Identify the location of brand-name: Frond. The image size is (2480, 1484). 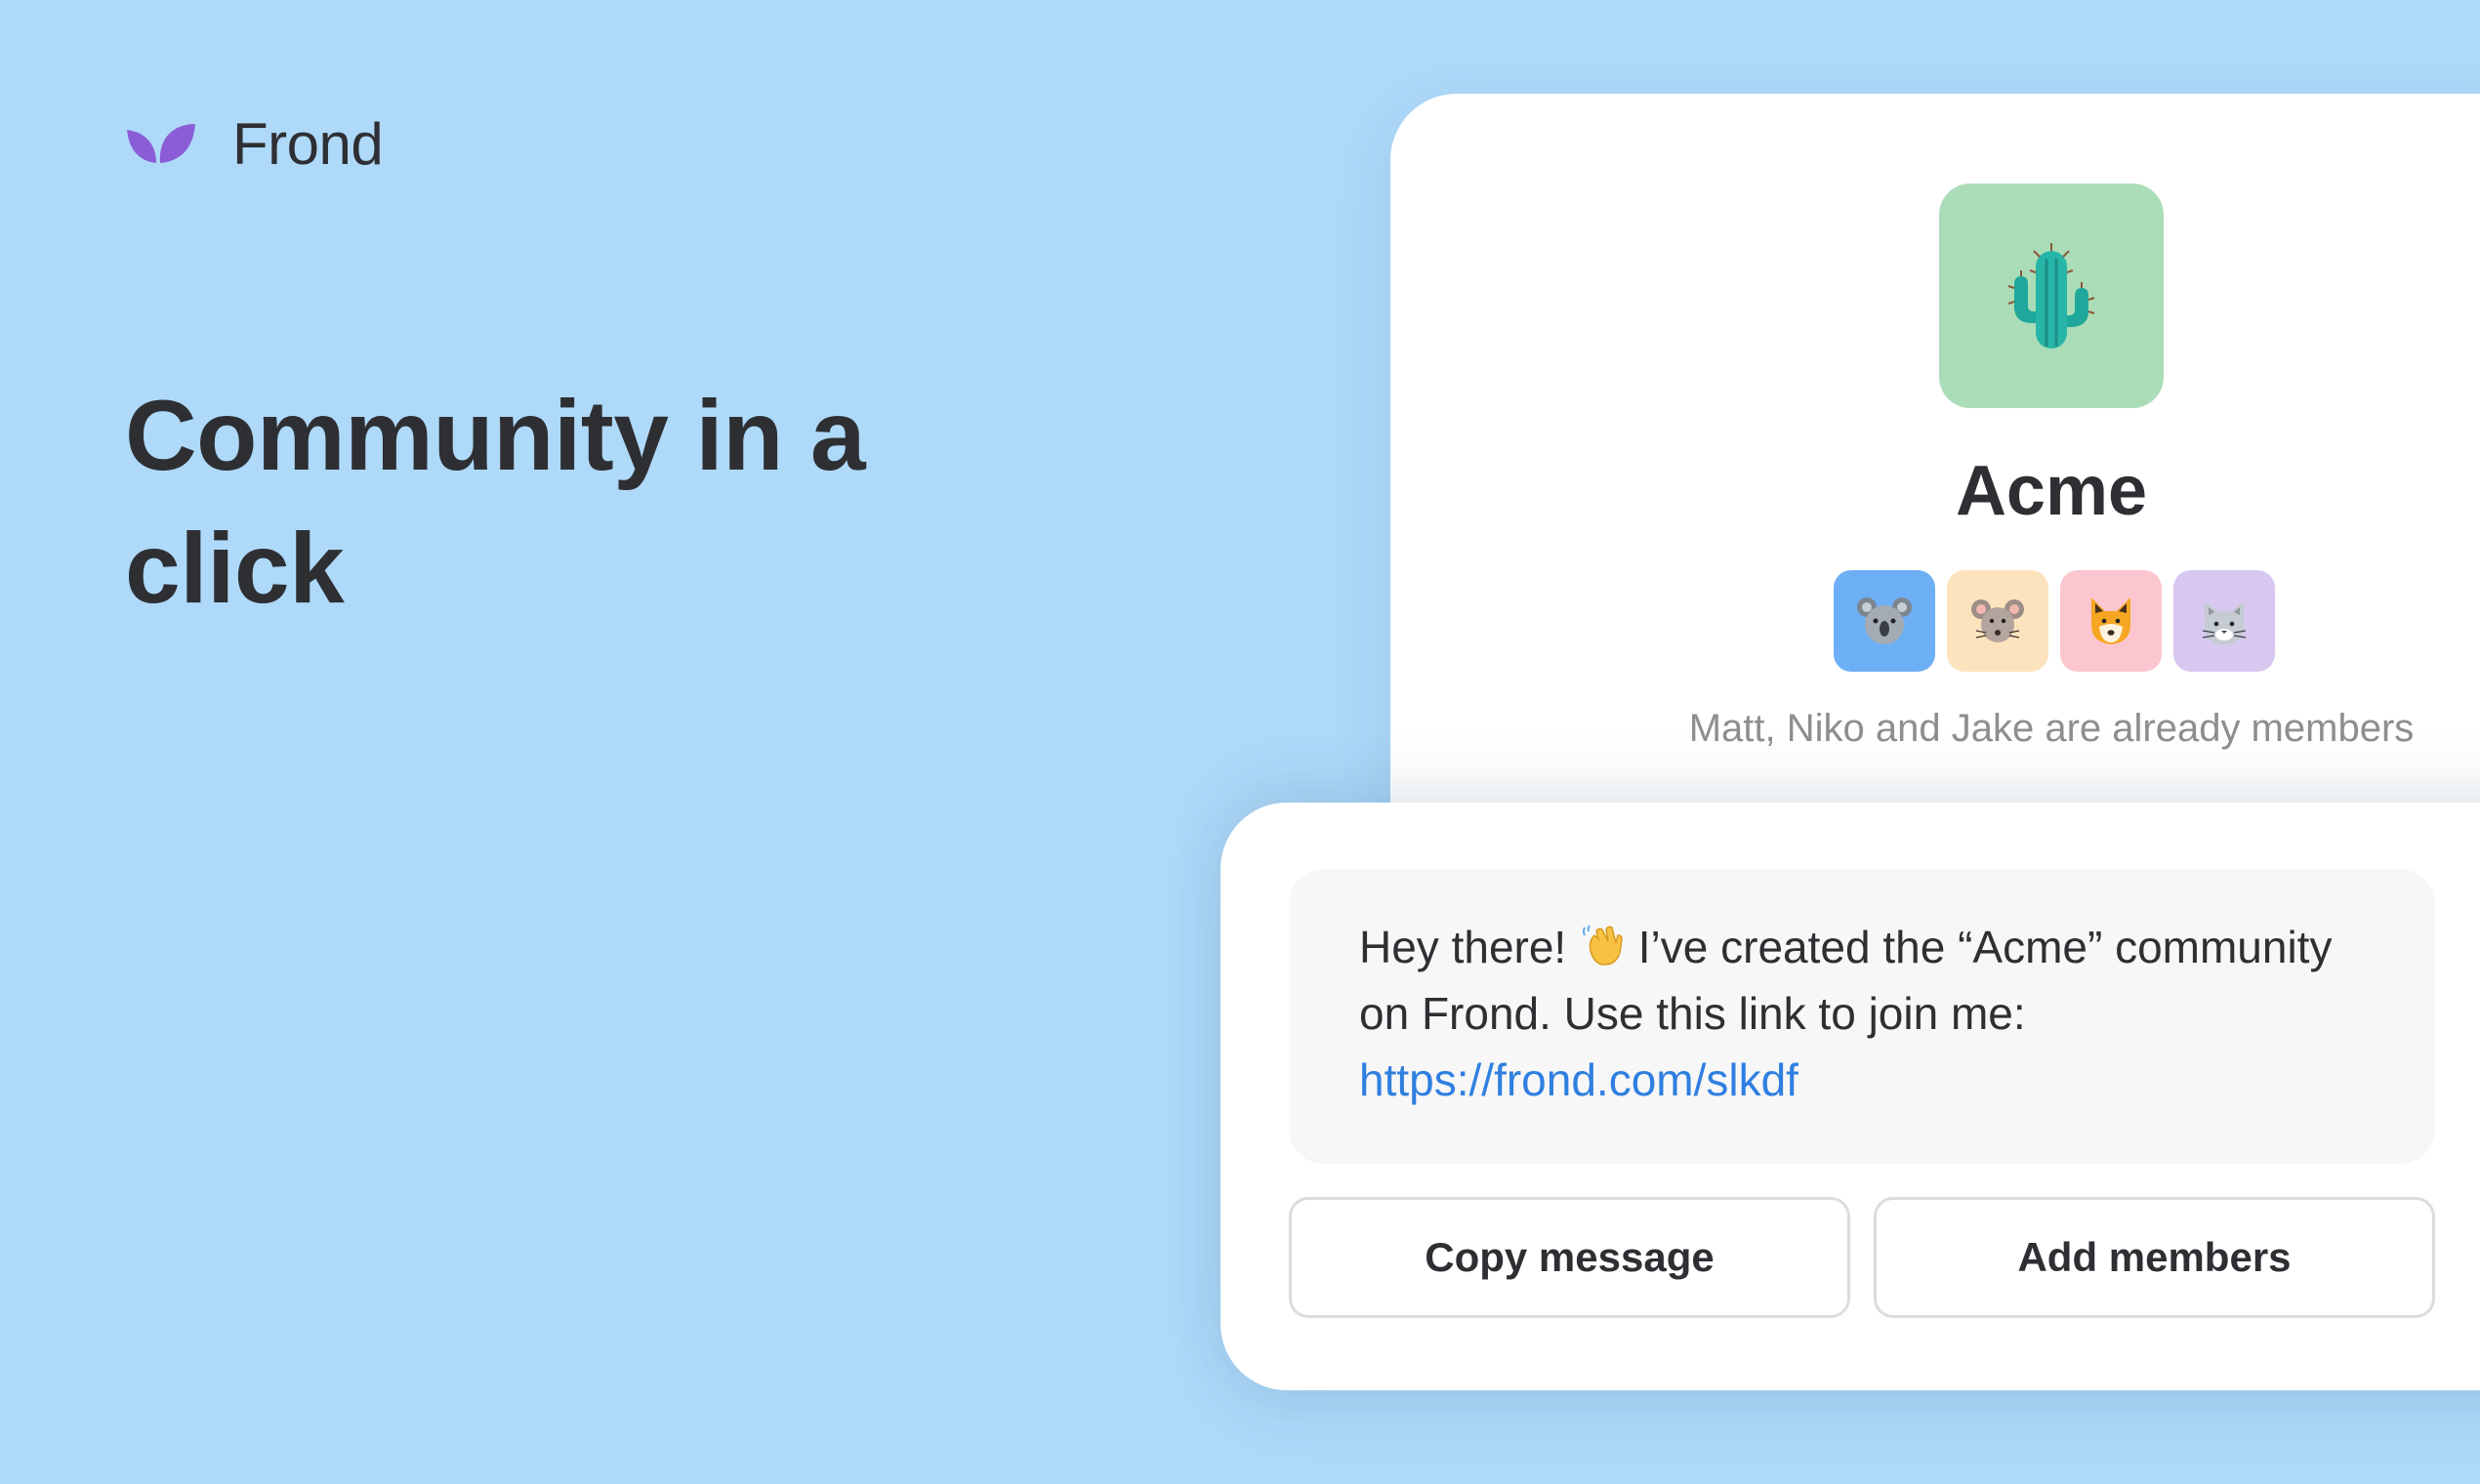
(308, 144).